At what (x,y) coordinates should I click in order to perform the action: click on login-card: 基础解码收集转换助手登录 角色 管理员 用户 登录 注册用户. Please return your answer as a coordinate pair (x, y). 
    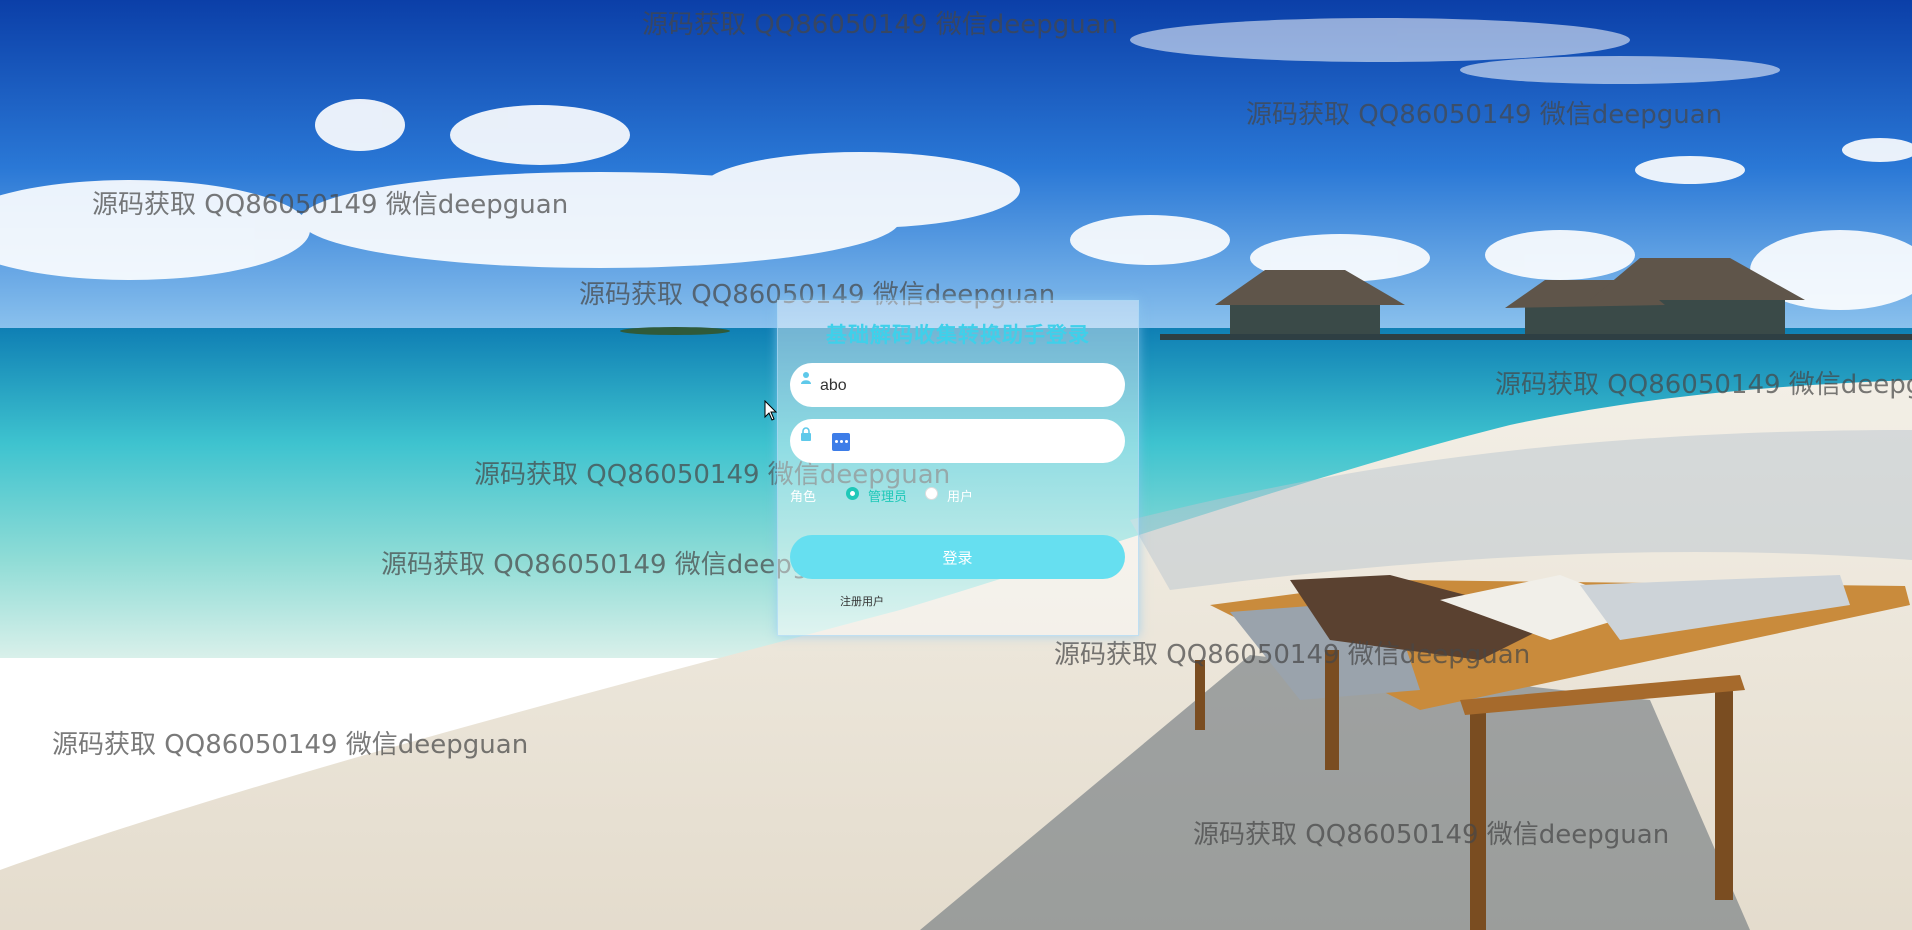
    Looking at the image, I should click on (958, 468).